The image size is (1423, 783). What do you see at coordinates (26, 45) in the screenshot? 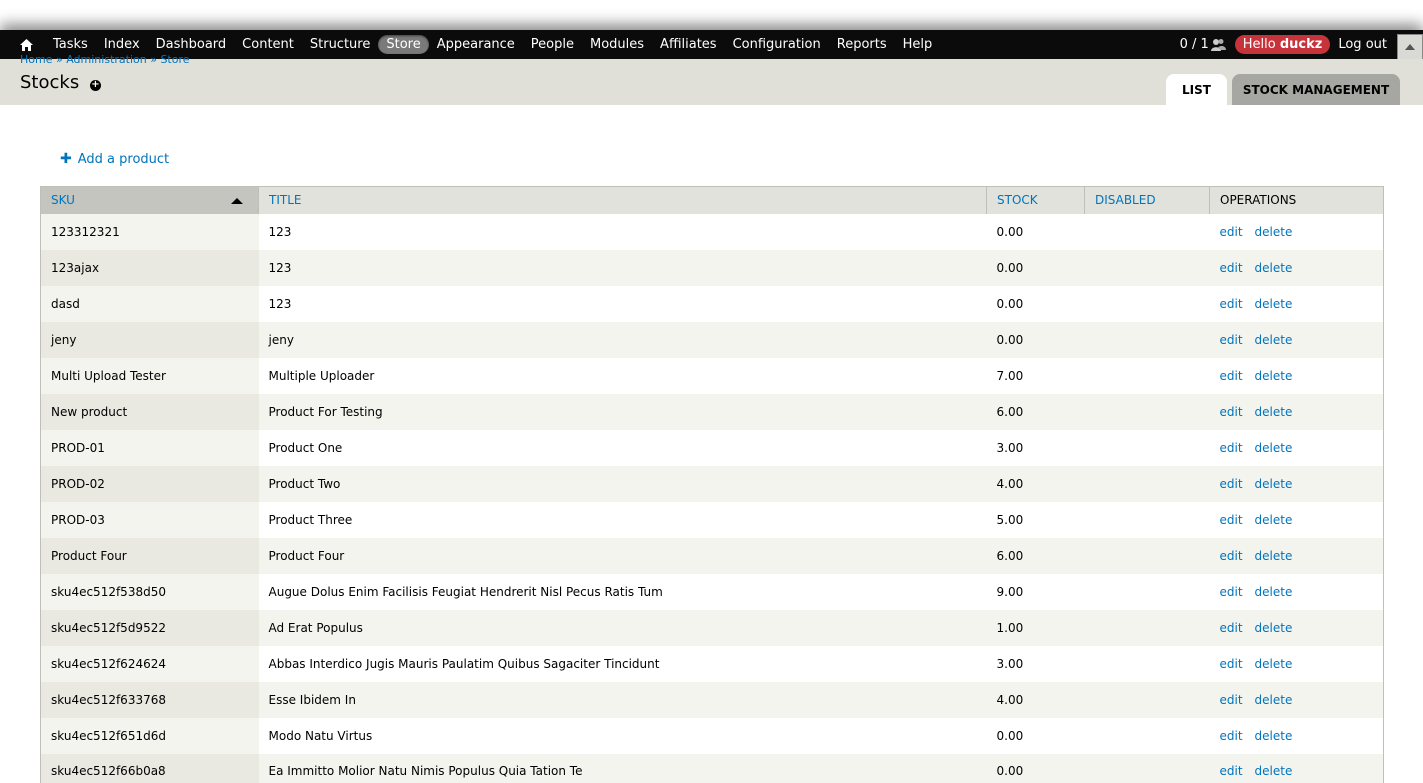
I see `home-icon` at bounding box center [26, 45].